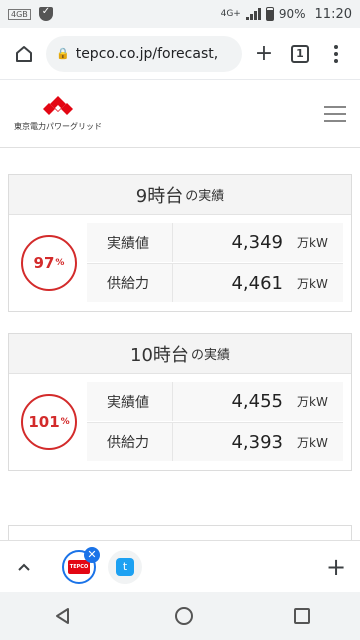 Image resolution: width=360 pixels, height=640 pixels. I want to click on tab-twitter: t, so click(125, 566).